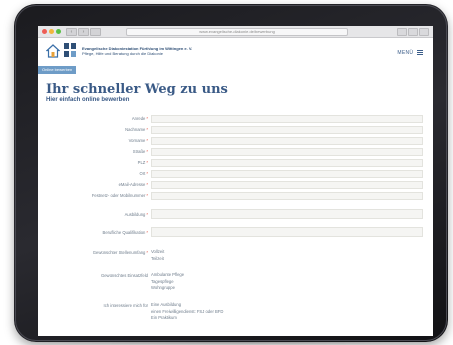 The height and width of the screenshot is (345, 453). I want to click on hamburger-icon, so click(420, 52).